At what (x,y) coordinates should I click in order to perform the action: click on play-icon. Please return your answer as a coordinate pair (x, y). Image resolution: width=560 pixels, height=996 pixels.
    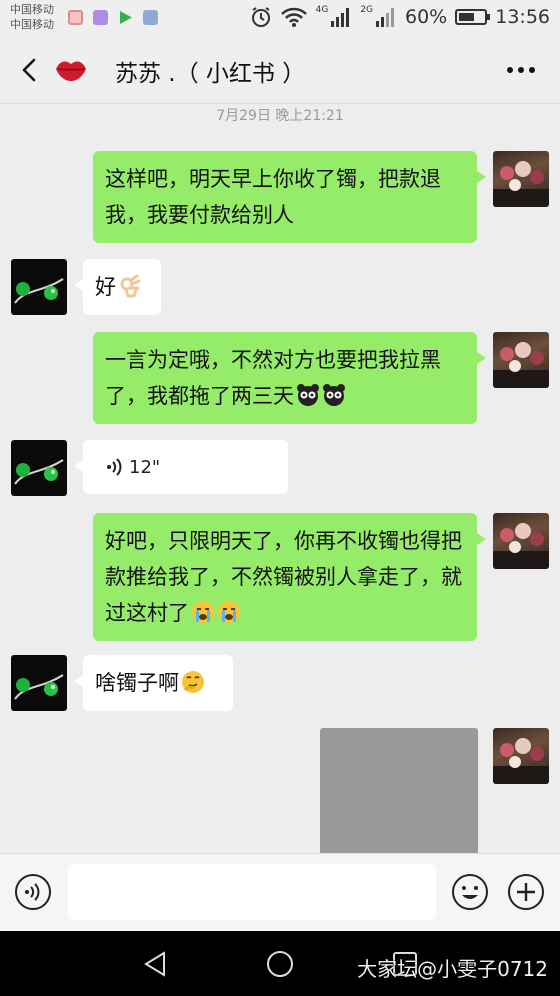
    Looking at the image, I should click on (125, 17).